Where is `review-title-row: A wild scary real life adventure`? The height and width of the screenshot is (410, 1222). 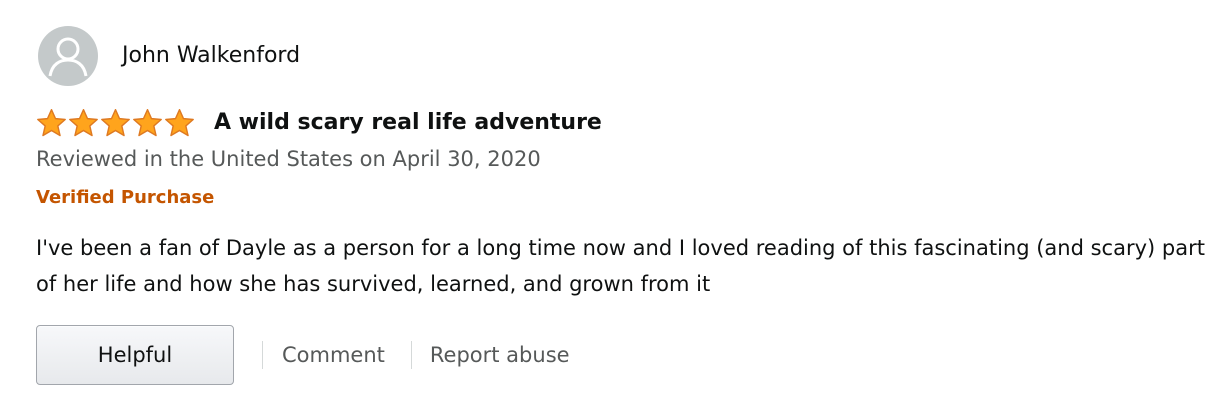
review-title-row: A wild scary real life adventure is located at coordinates (319, 123).